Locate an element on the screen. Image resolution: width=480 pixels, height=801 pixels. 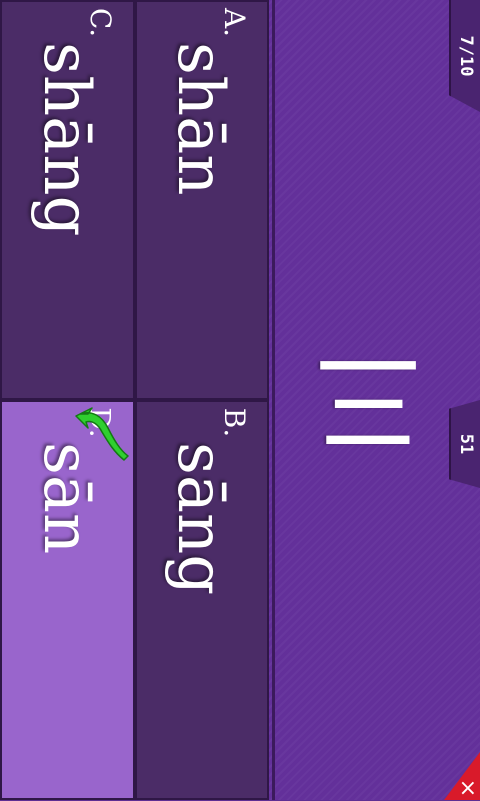
close-icon: × is located at coordinates (467, 788).